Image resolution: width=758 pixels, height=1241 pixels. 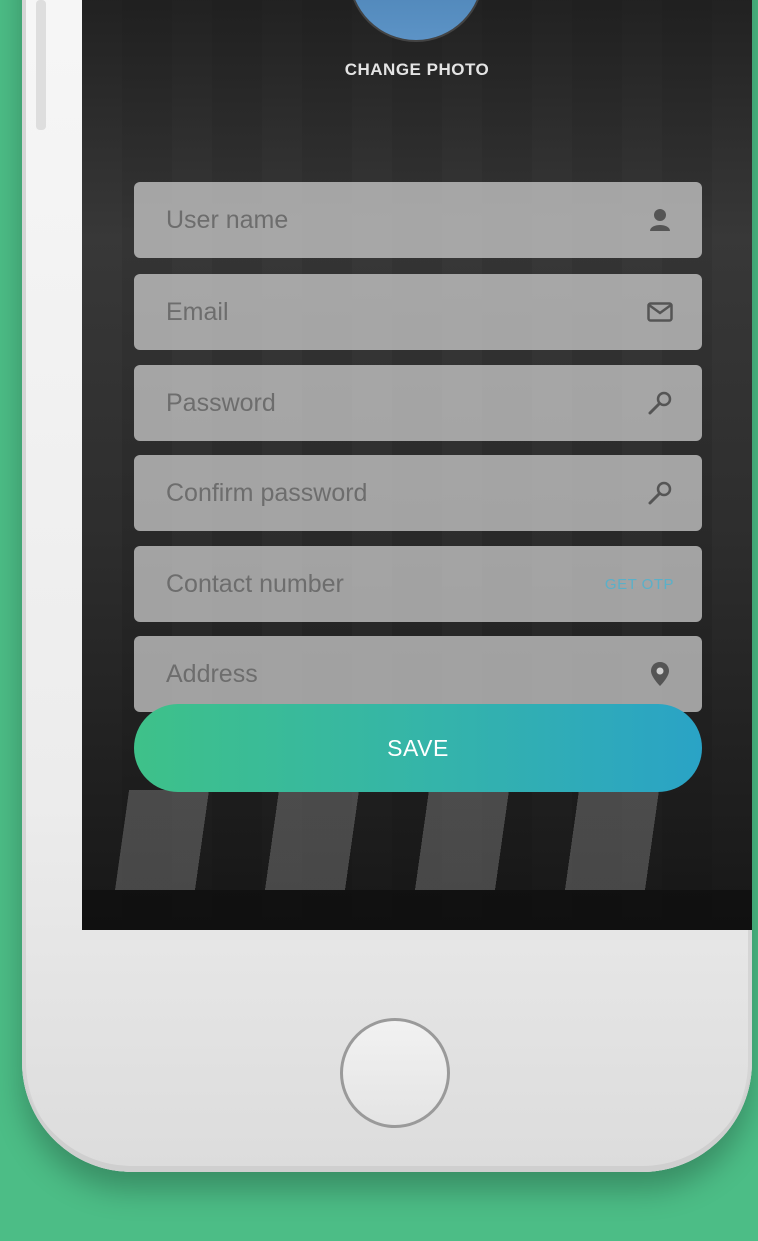 What do you see at coordinates (416, 20) in the screenshot?
I see `profile-avatar` at bounding box center [416, 20].